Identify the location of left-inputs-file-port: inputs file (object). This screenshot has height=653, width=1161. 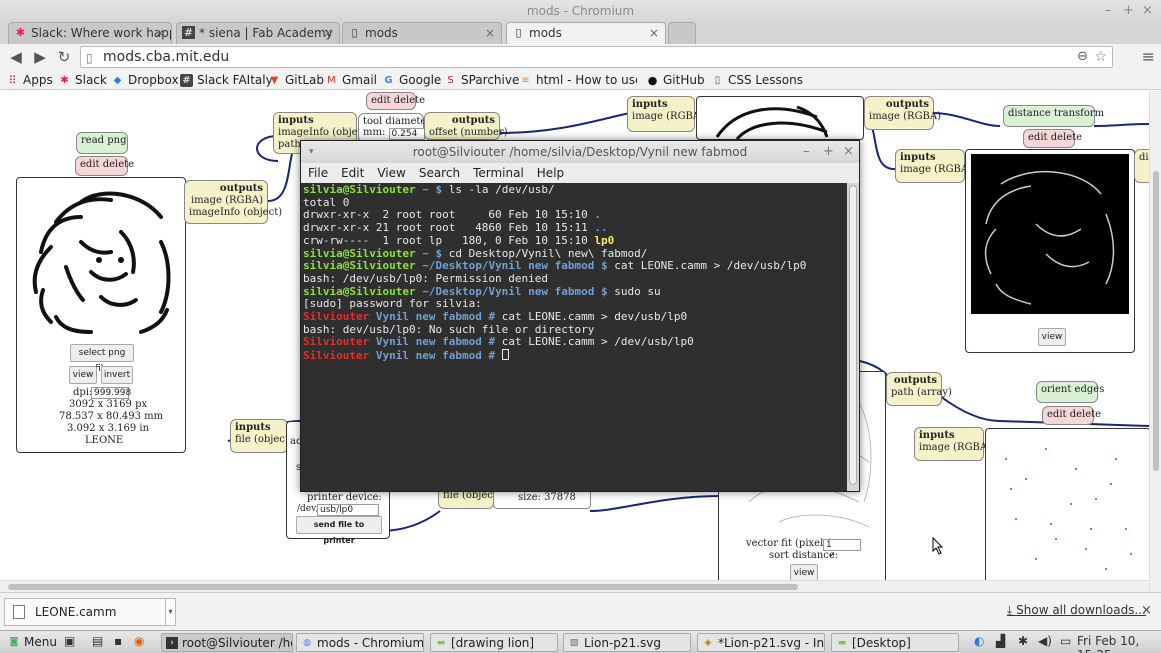
(261, 436).